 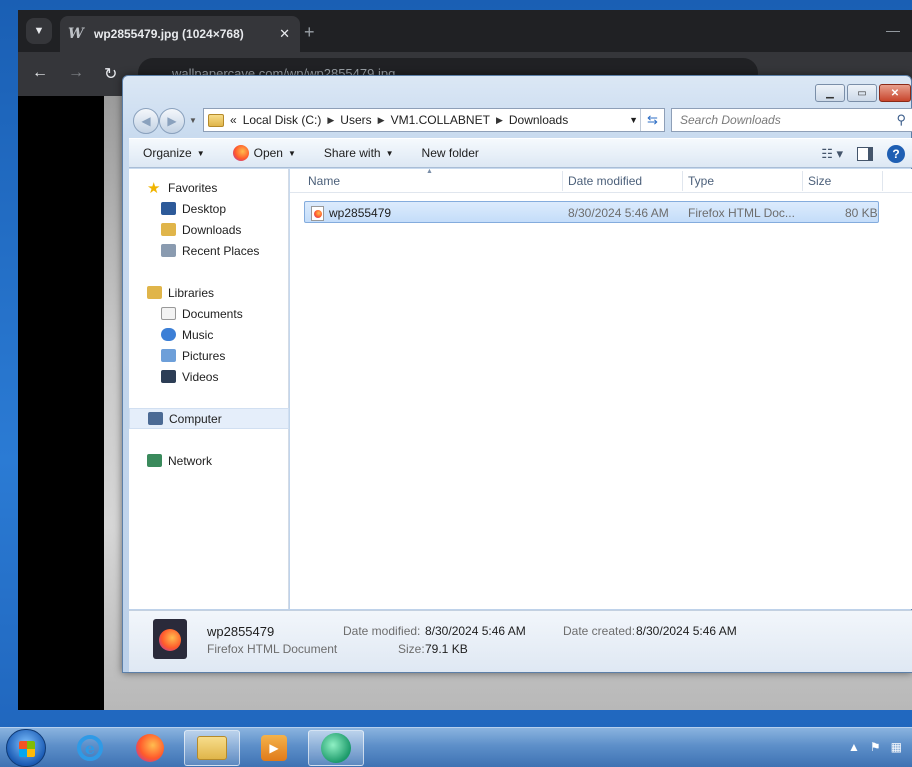 I want to click on wallpapercave-icon: W, so click(x=76, y=34).